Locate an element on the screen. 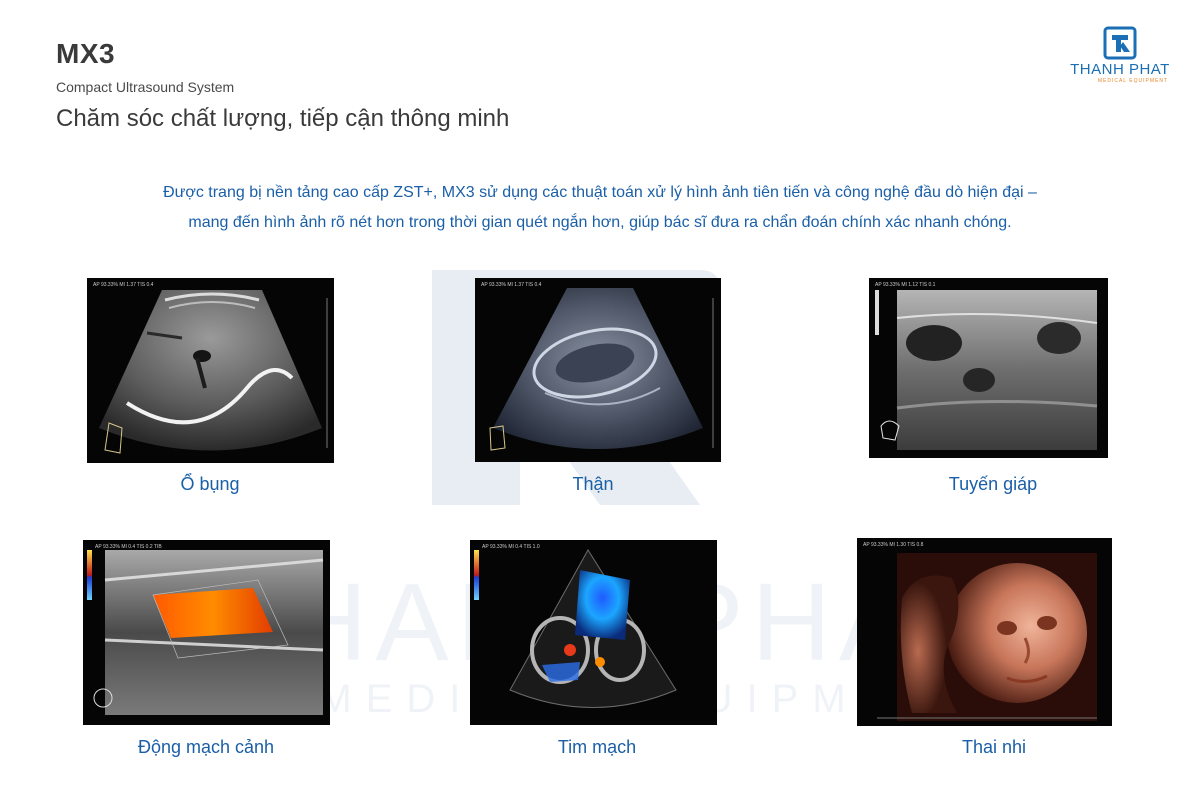 Image resolution: width=1200 pixels, height=800 pixels. image-overlay-text: AP 93.33% MI 1.30 TIS 0.8 is located at coordinates (893, 545).